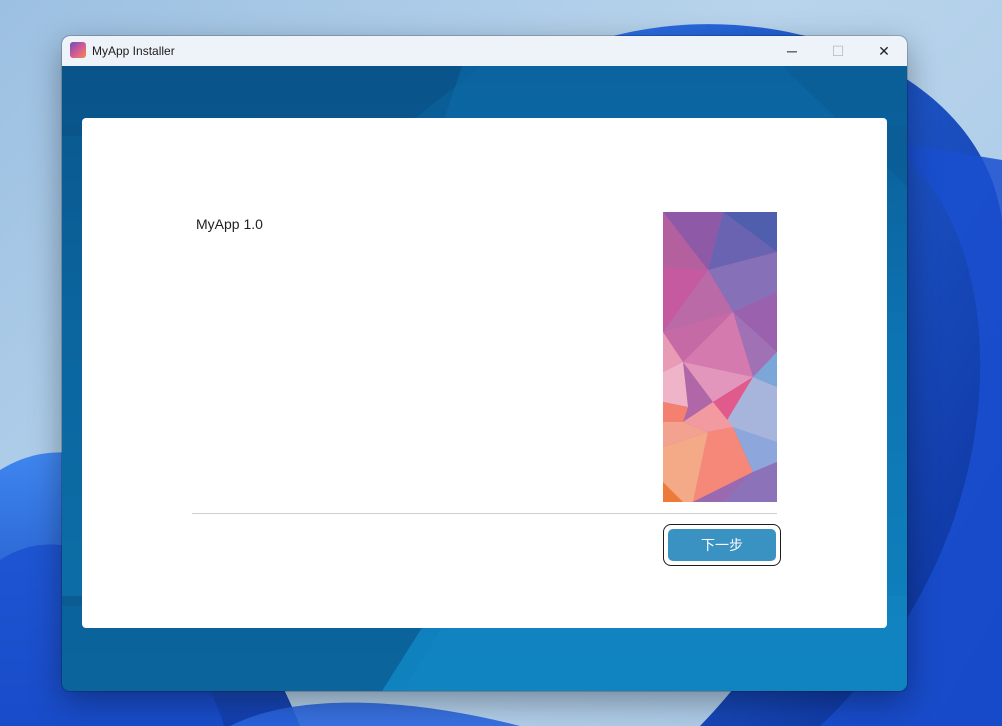 The width and height of the screenshot is (1002, 726). I want to click on minimize-button: ─, so click(792, 51).